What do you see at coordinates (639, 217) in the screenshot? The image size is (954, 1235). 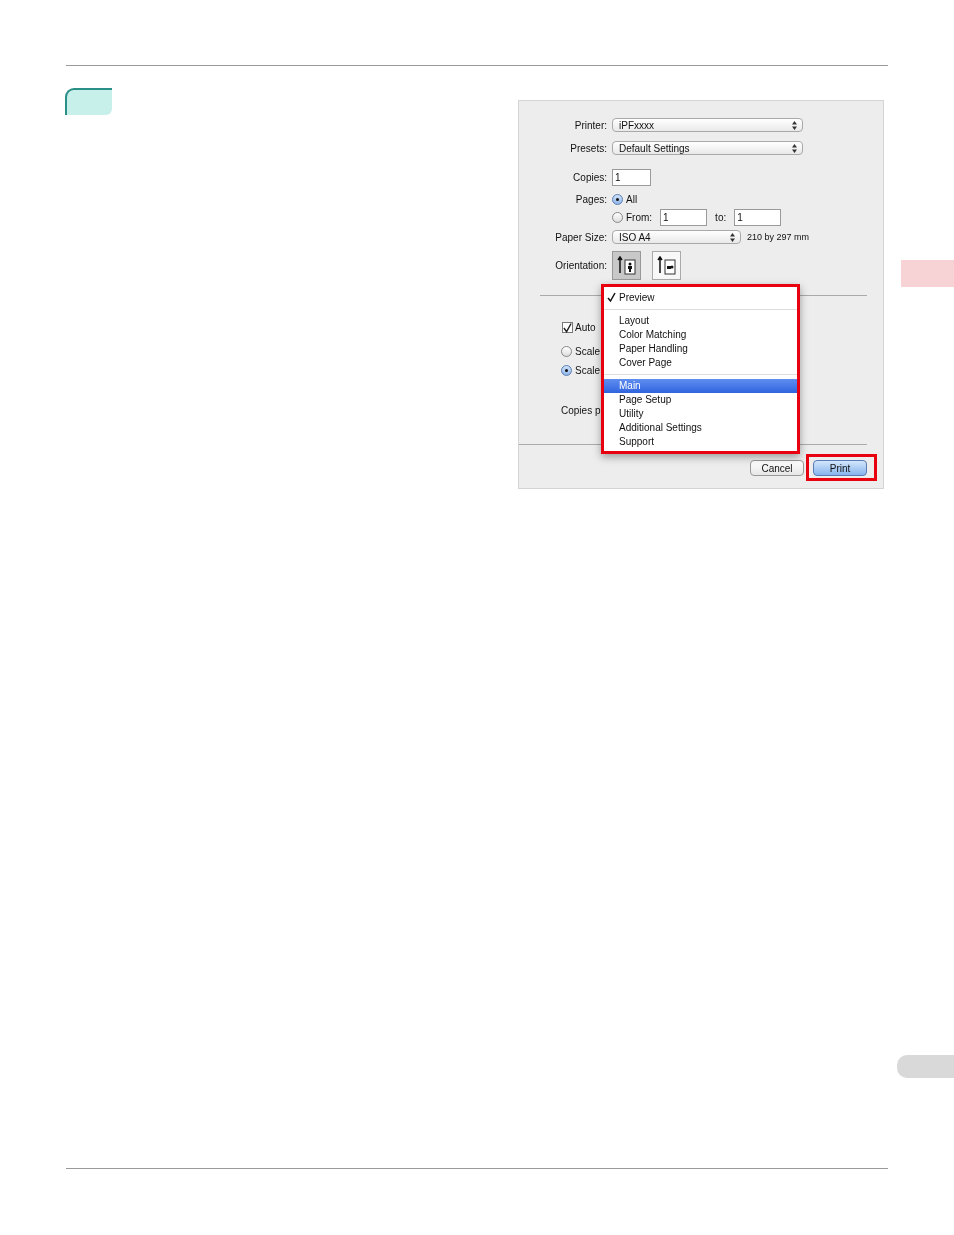 I see `radio-label: From:` at bounding box center [639, 217].